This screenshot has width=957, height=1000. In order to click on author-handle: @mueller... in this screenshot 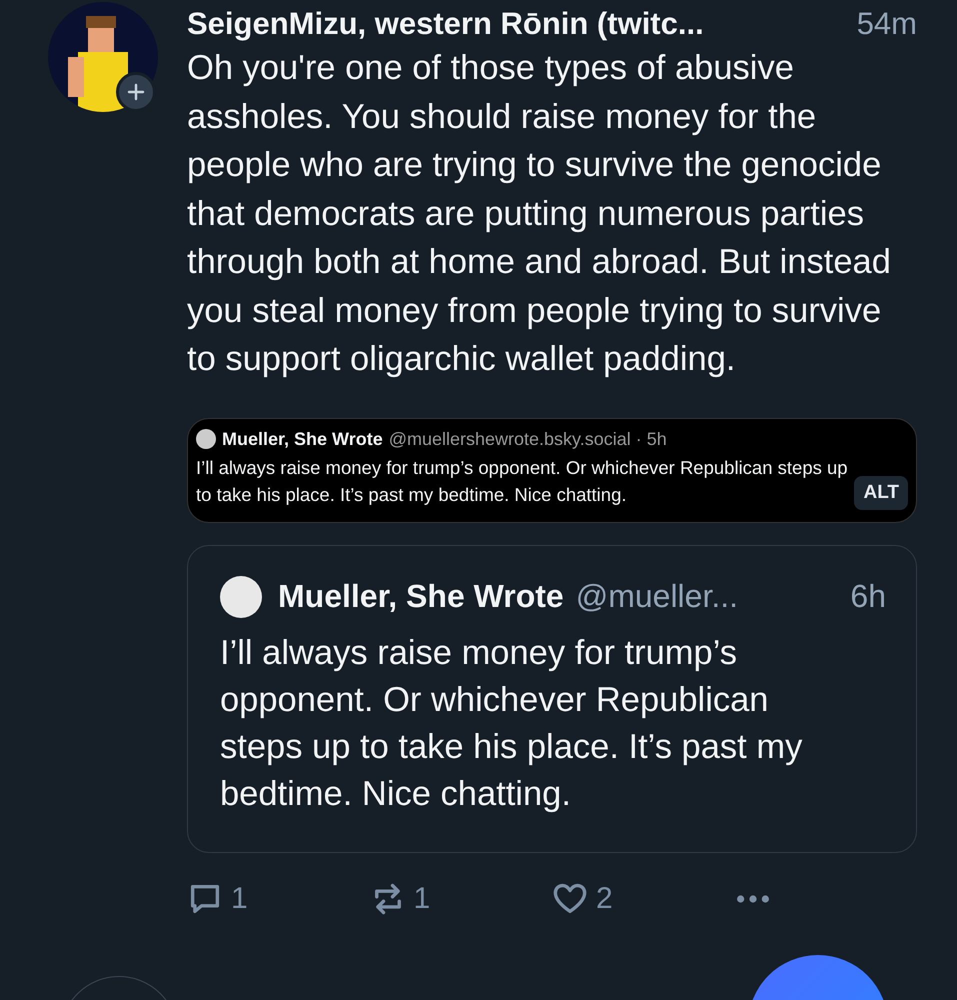, I will do `click(657, 596)`.